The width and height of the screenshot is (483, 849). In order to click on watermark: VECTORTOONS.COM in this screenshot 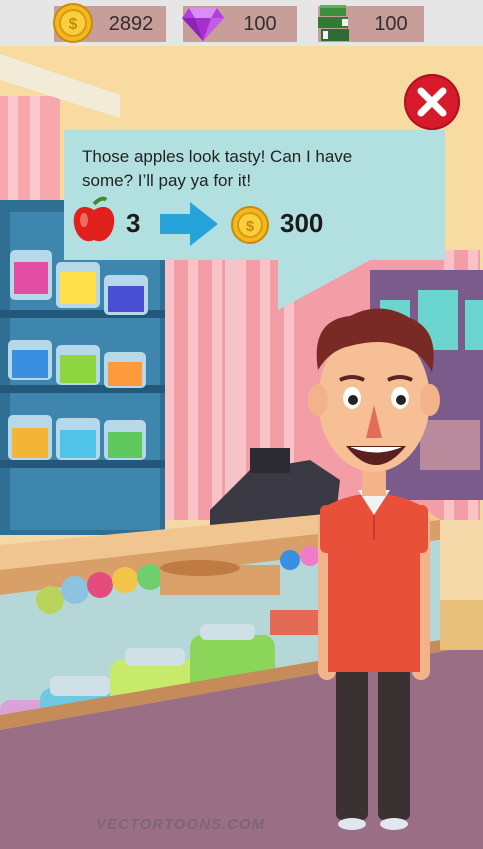, I will do `click(181, 824)`.